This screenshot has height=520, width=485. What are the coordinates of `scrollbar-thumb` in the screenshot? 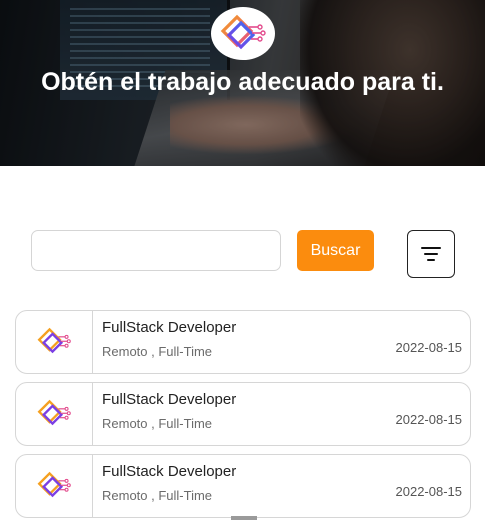 It's located at (244, 518).